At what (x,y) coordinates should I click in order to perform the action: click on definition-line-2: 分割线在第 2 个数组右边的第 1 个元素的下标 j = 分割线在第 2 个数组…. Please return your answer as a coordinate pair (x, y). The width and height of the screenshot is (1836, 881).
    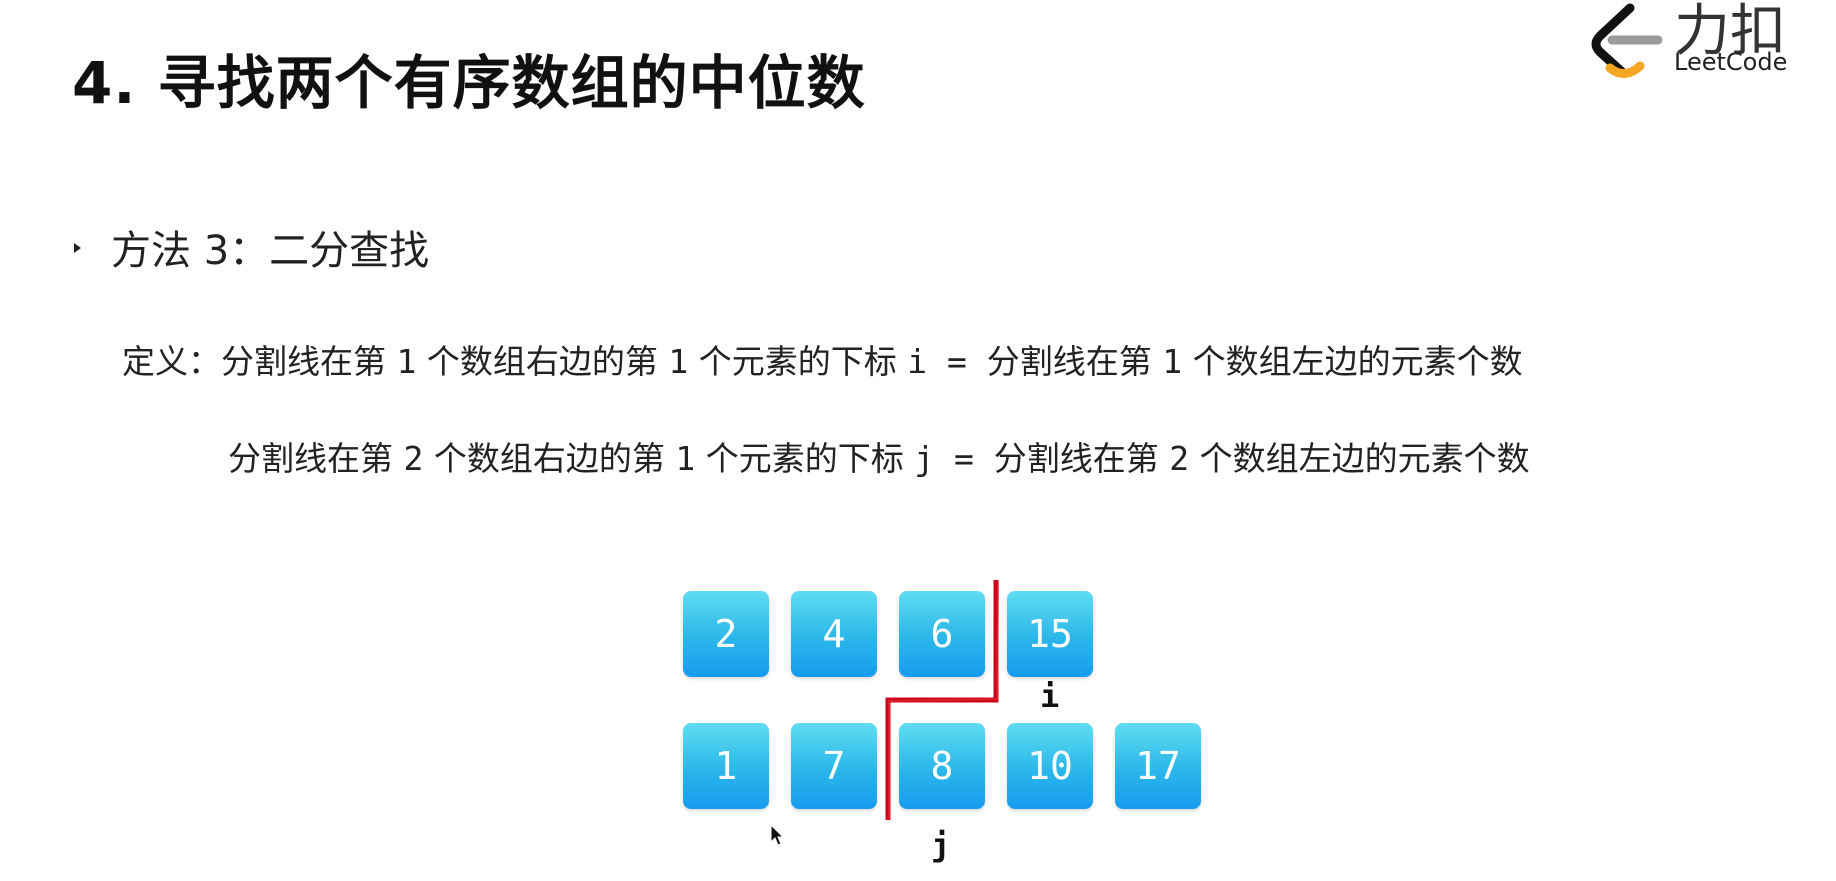
    Looking at the image, I should click on (879, 456).